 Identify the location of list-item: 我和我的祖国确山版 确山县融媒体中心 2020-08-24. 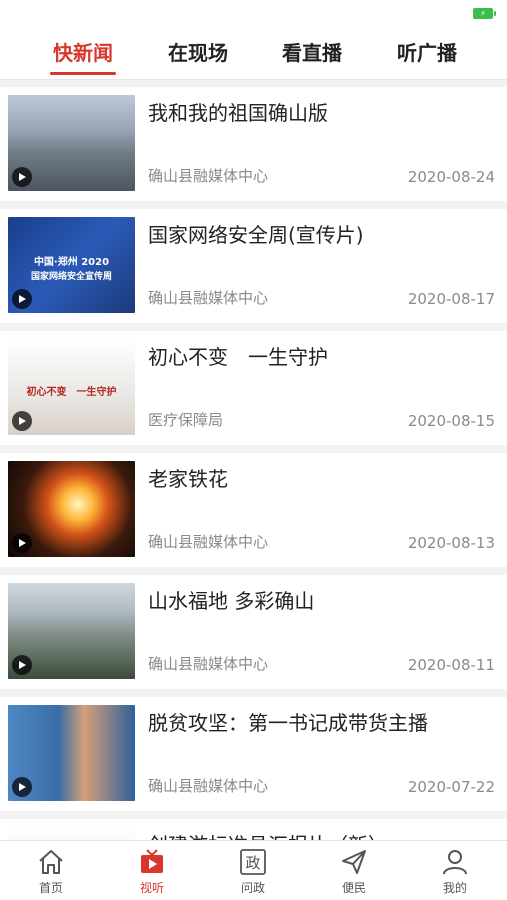
(253, 144).